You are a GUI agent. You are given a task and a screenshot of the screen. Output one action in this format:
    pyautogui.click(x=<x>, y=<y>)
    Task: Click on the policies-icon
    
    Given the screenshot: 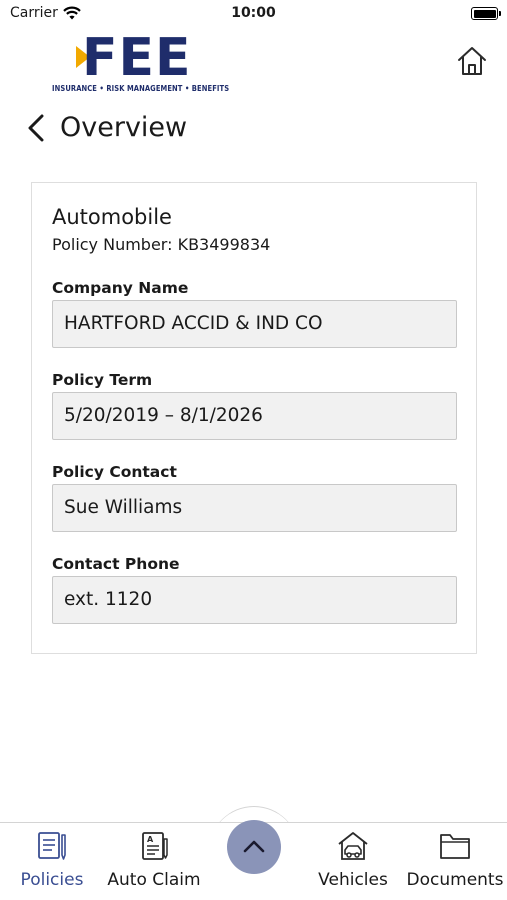 What is the action you would take?
    pyautogui.click(x=52, y=846)
    